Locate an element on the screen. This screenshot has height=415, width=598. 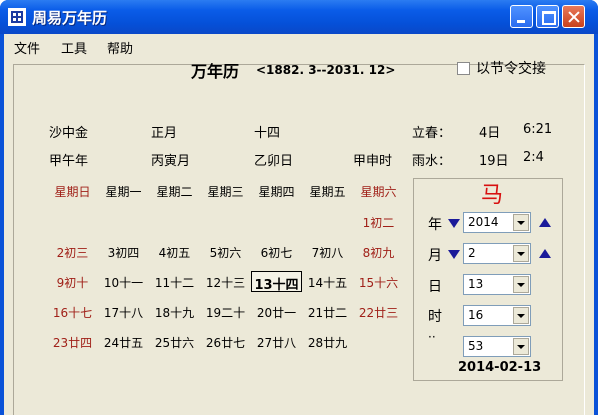
year-decrement-icon is located at coordinates (454, 223).